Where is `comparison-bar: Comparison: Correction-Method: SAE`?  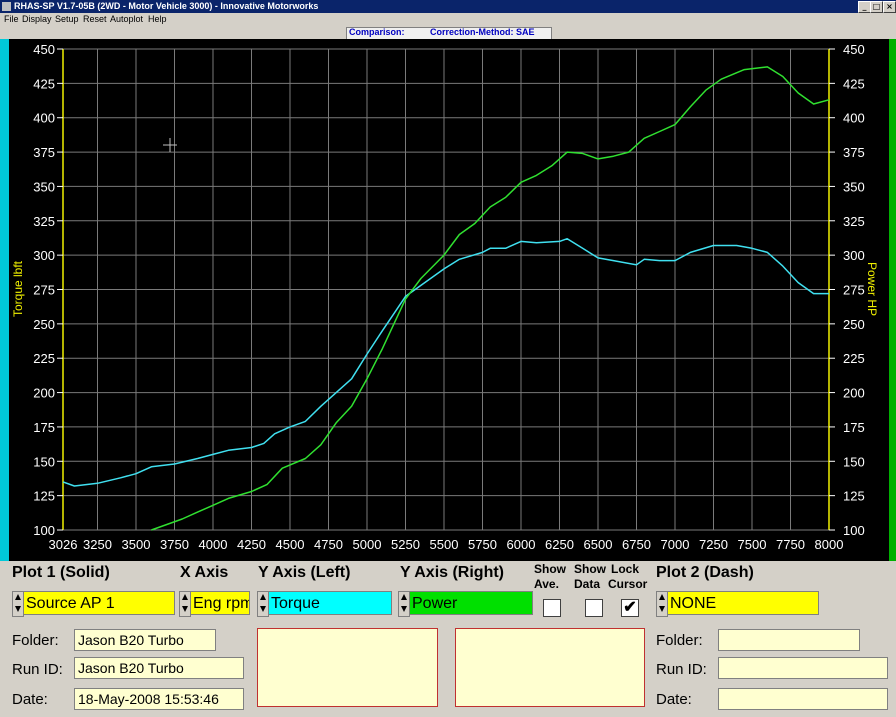 comparison-bar: Comparison: Correction-Method: SAE is located at coordinates (448, 33).